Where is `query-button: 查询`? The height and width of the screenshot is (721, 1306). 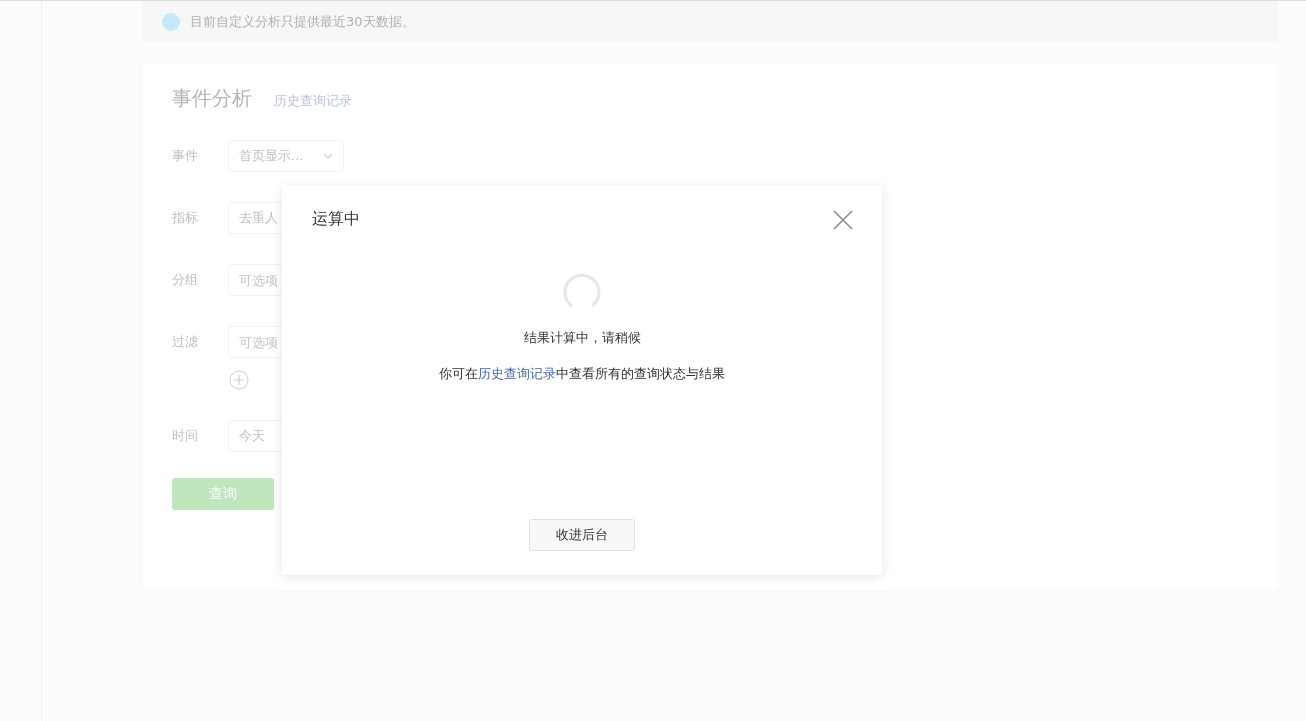 query-button: 查询 is located at coordinates (223, 494).